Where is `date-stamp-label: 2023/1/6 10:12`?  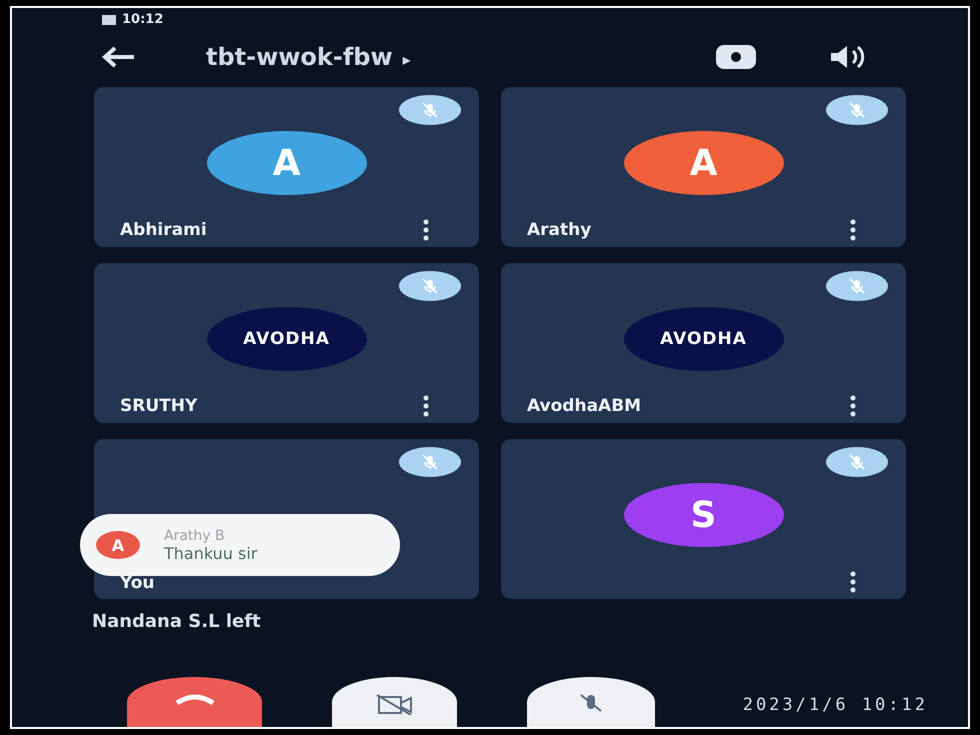 date-stamp-label: 2023/1/6 10:12 is located at coordinates (835, 705).